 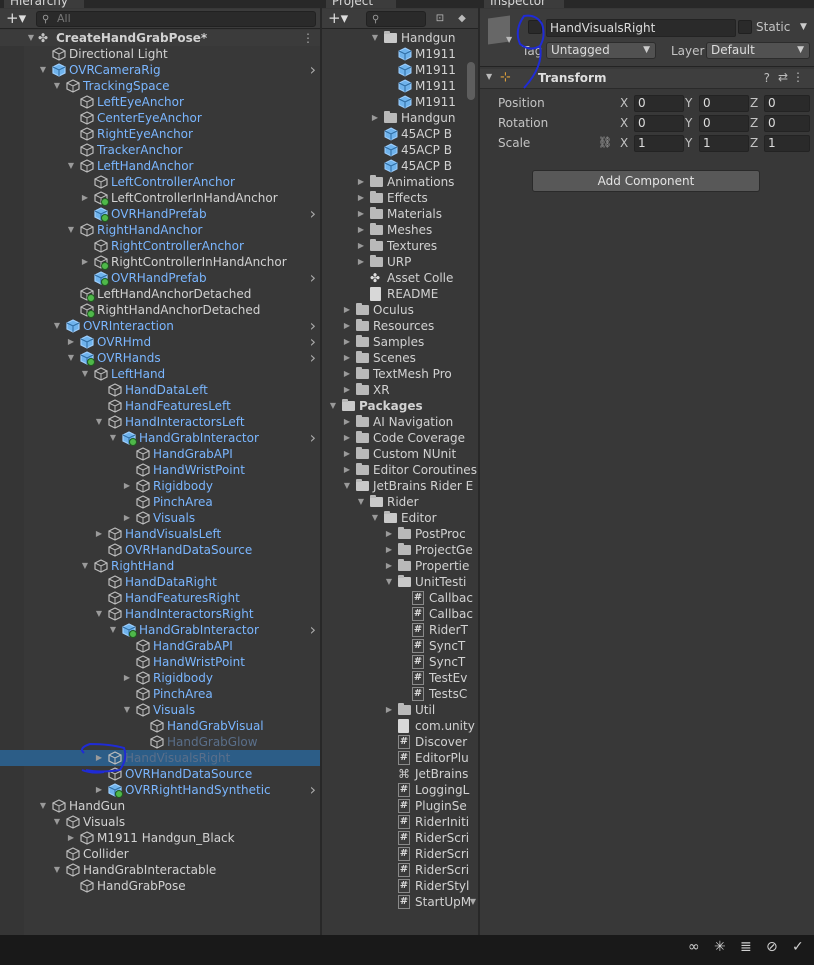 I want to click on project-row: ▶ TextMesh Pro, so click(x=395, y=374).